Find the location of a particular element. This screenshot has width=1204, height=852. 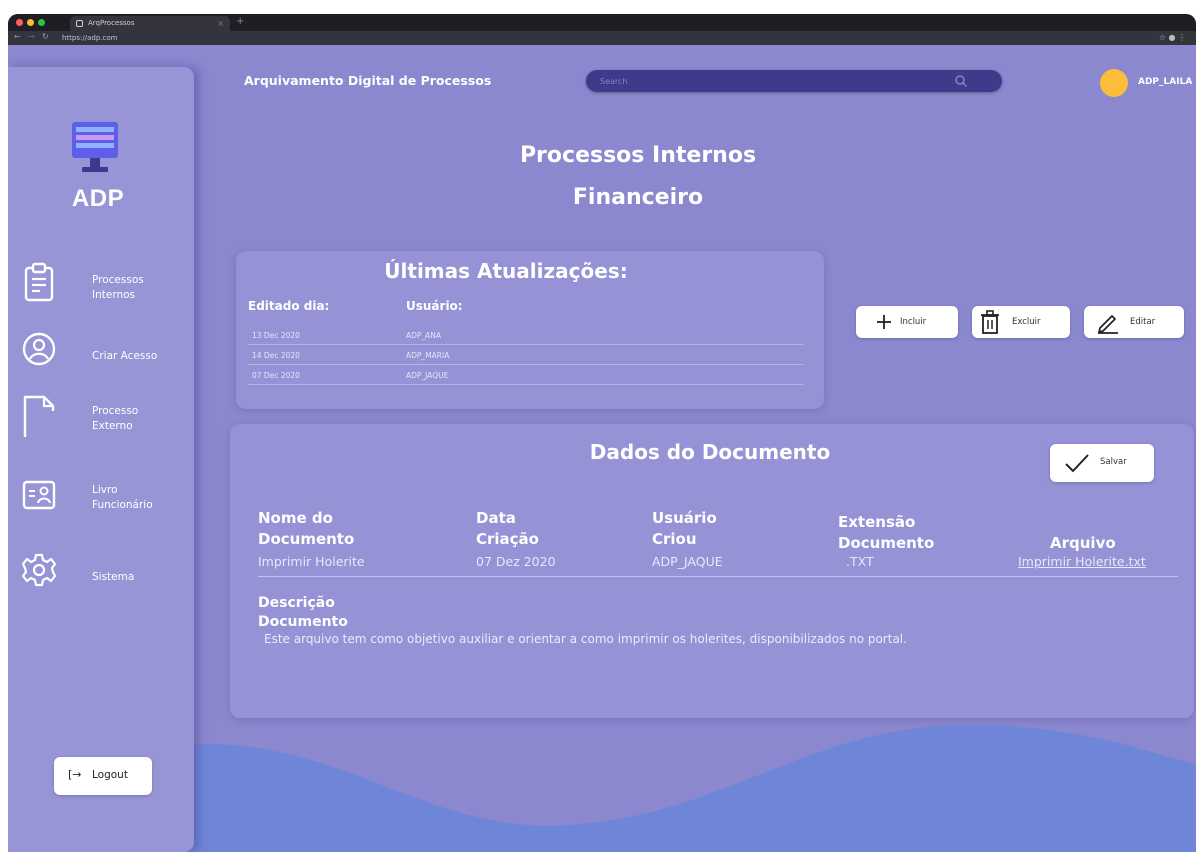

updates-date-header: Editado dia: is located at coordinates (289, 306).